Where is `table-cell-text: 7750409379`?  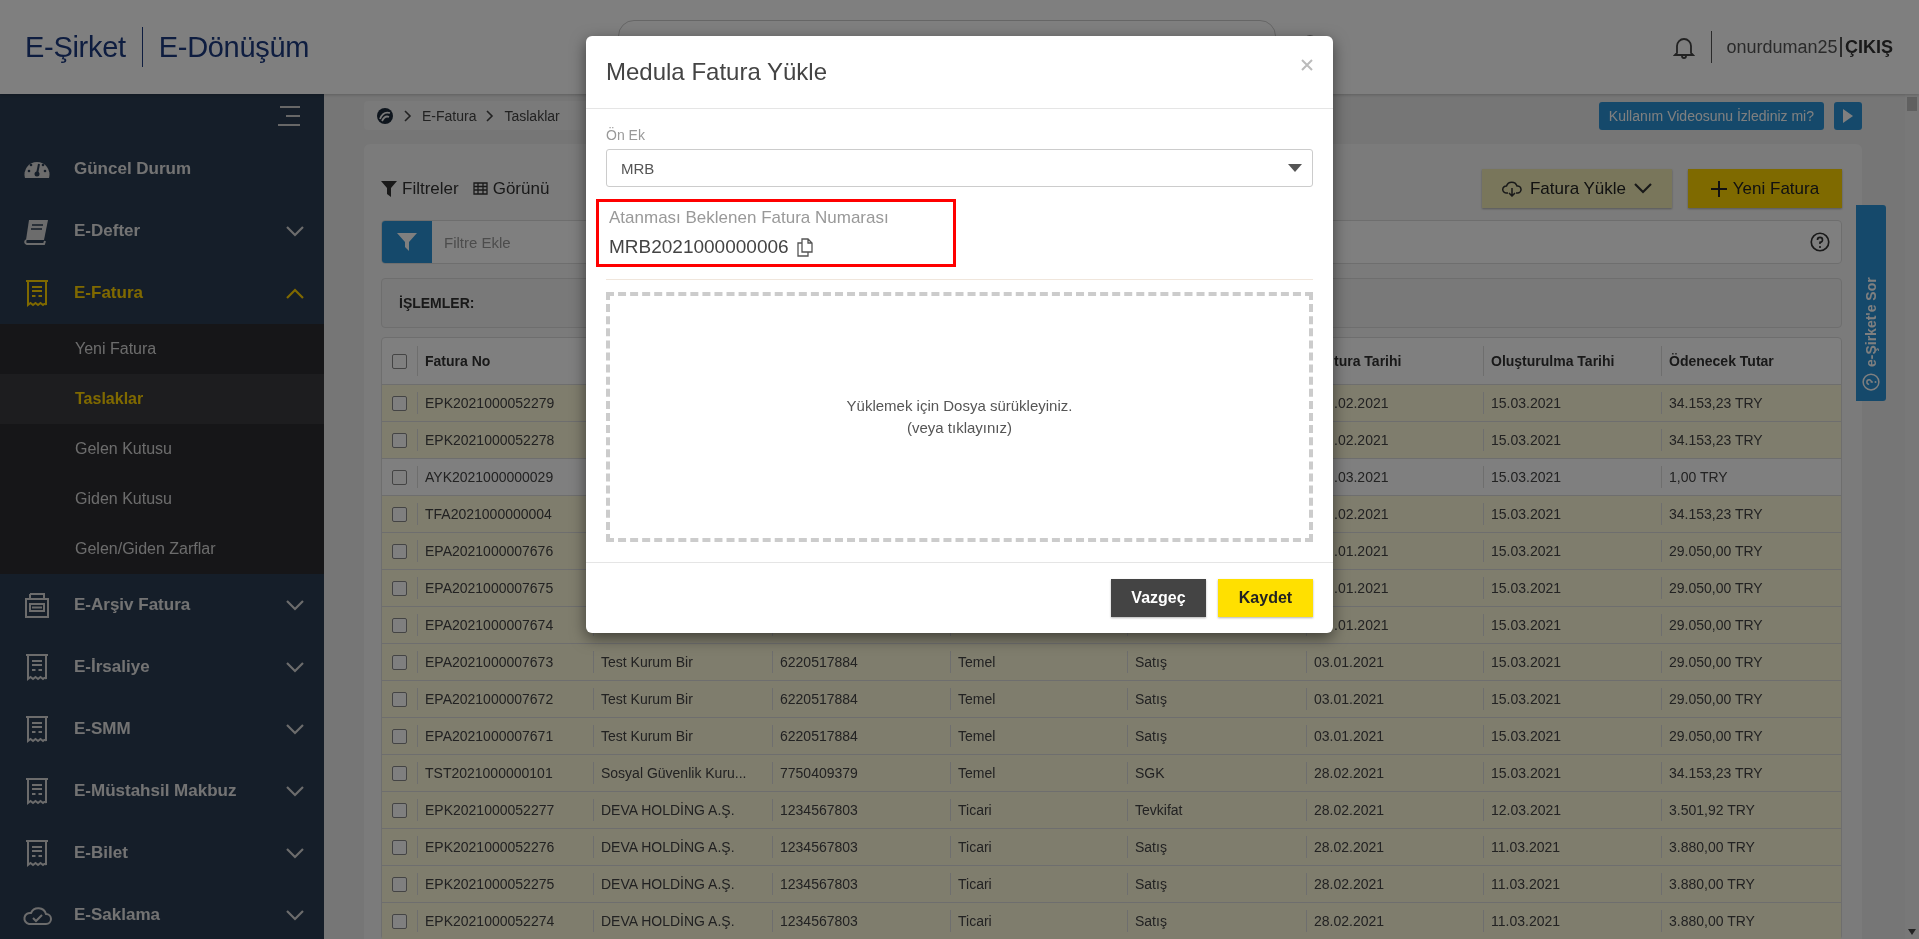
table-cell-text: 7750409379 is located at coordinates (818, 773).